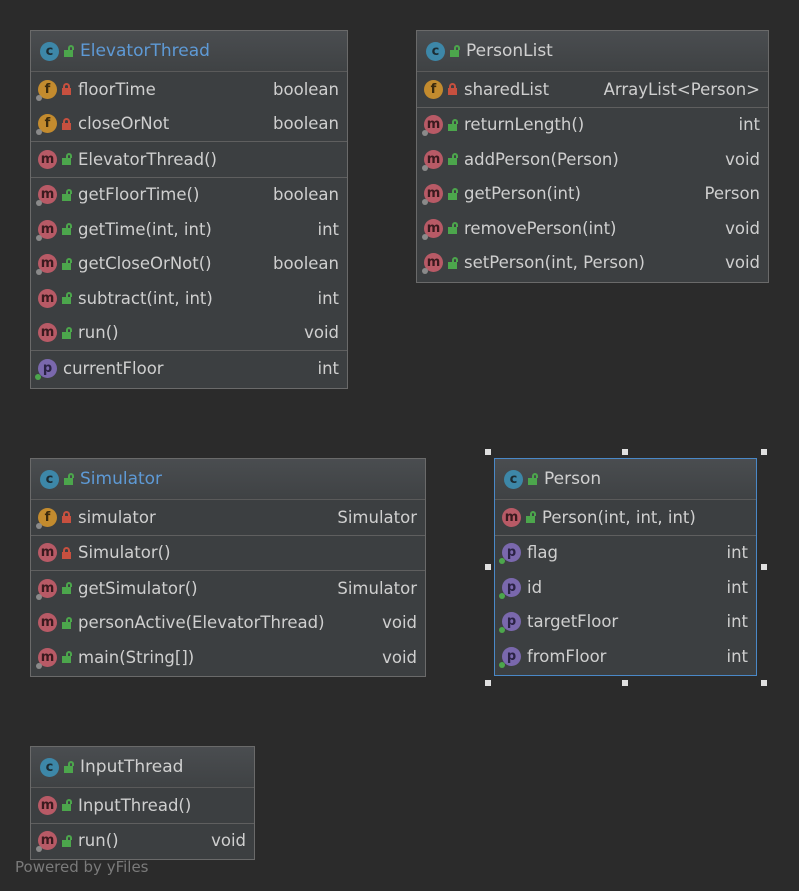 This screenshot has width=799, height=891. What do you see at coordinates (189, 124) in the screenshot?
I see `field-row: f closeOrNot boolean` at bounding box center [189, 124].